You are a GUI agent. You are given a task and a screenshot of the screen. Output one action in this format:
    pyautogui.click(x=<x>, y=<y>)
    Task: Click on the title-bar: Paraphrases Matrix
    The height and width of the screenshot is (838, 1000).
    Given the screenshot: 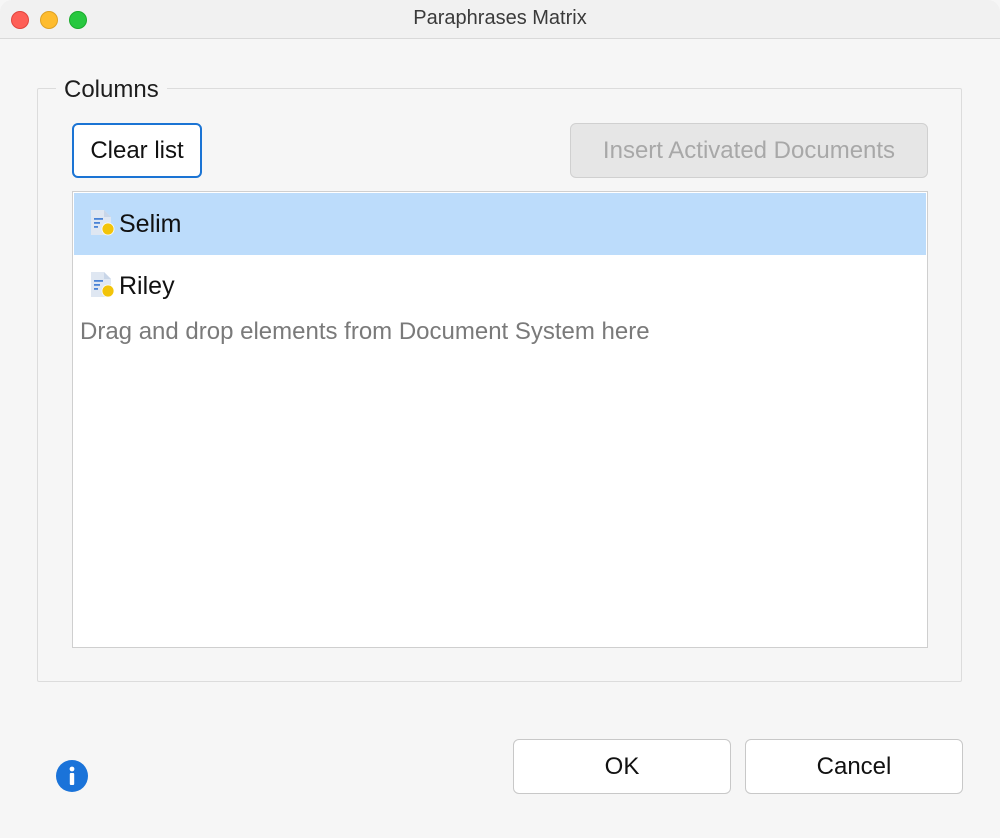 What is the action you would take?
    pyautogui.click(x=500, y=19)
    